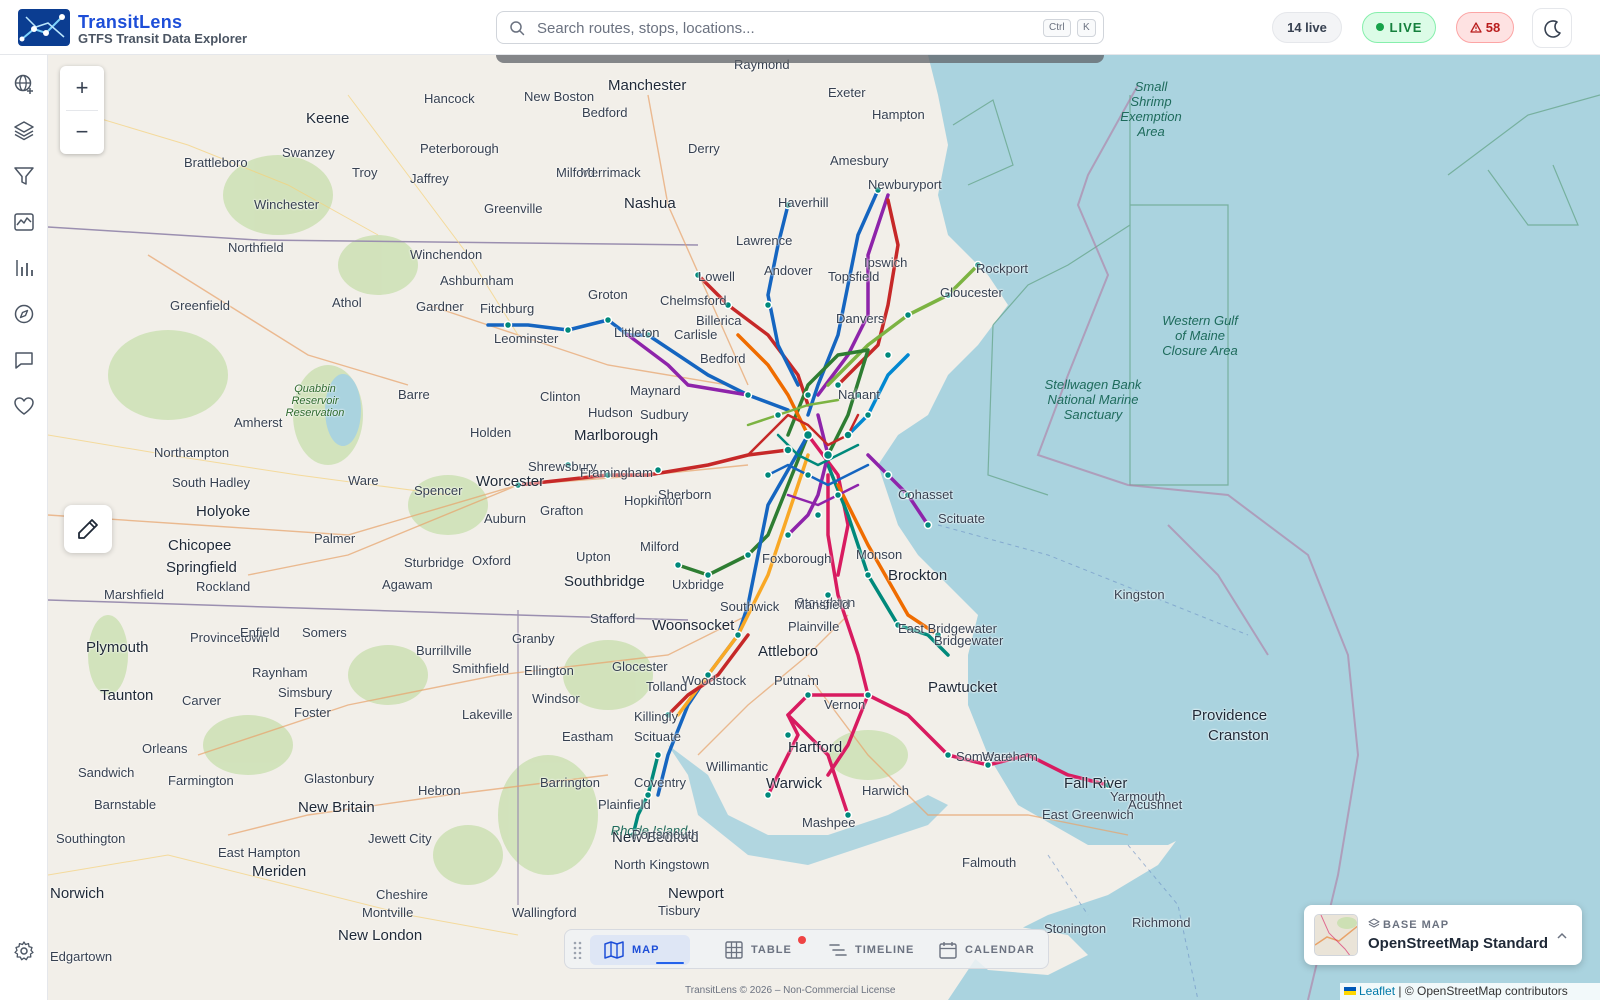  I want to click on place-label: Kingston, so click(1139, 594).